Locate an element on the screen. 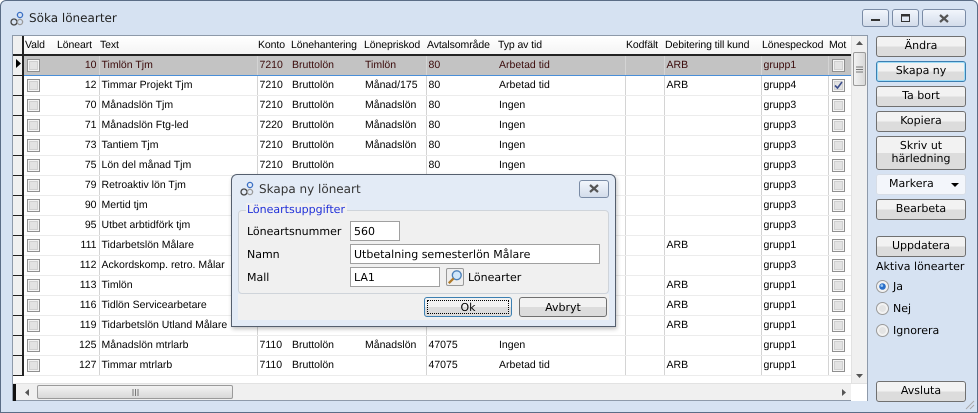 The width and height of the screenshot is (978, 413). table-cell: Månadslön mtrlarb is located at coordinates (145, 345).